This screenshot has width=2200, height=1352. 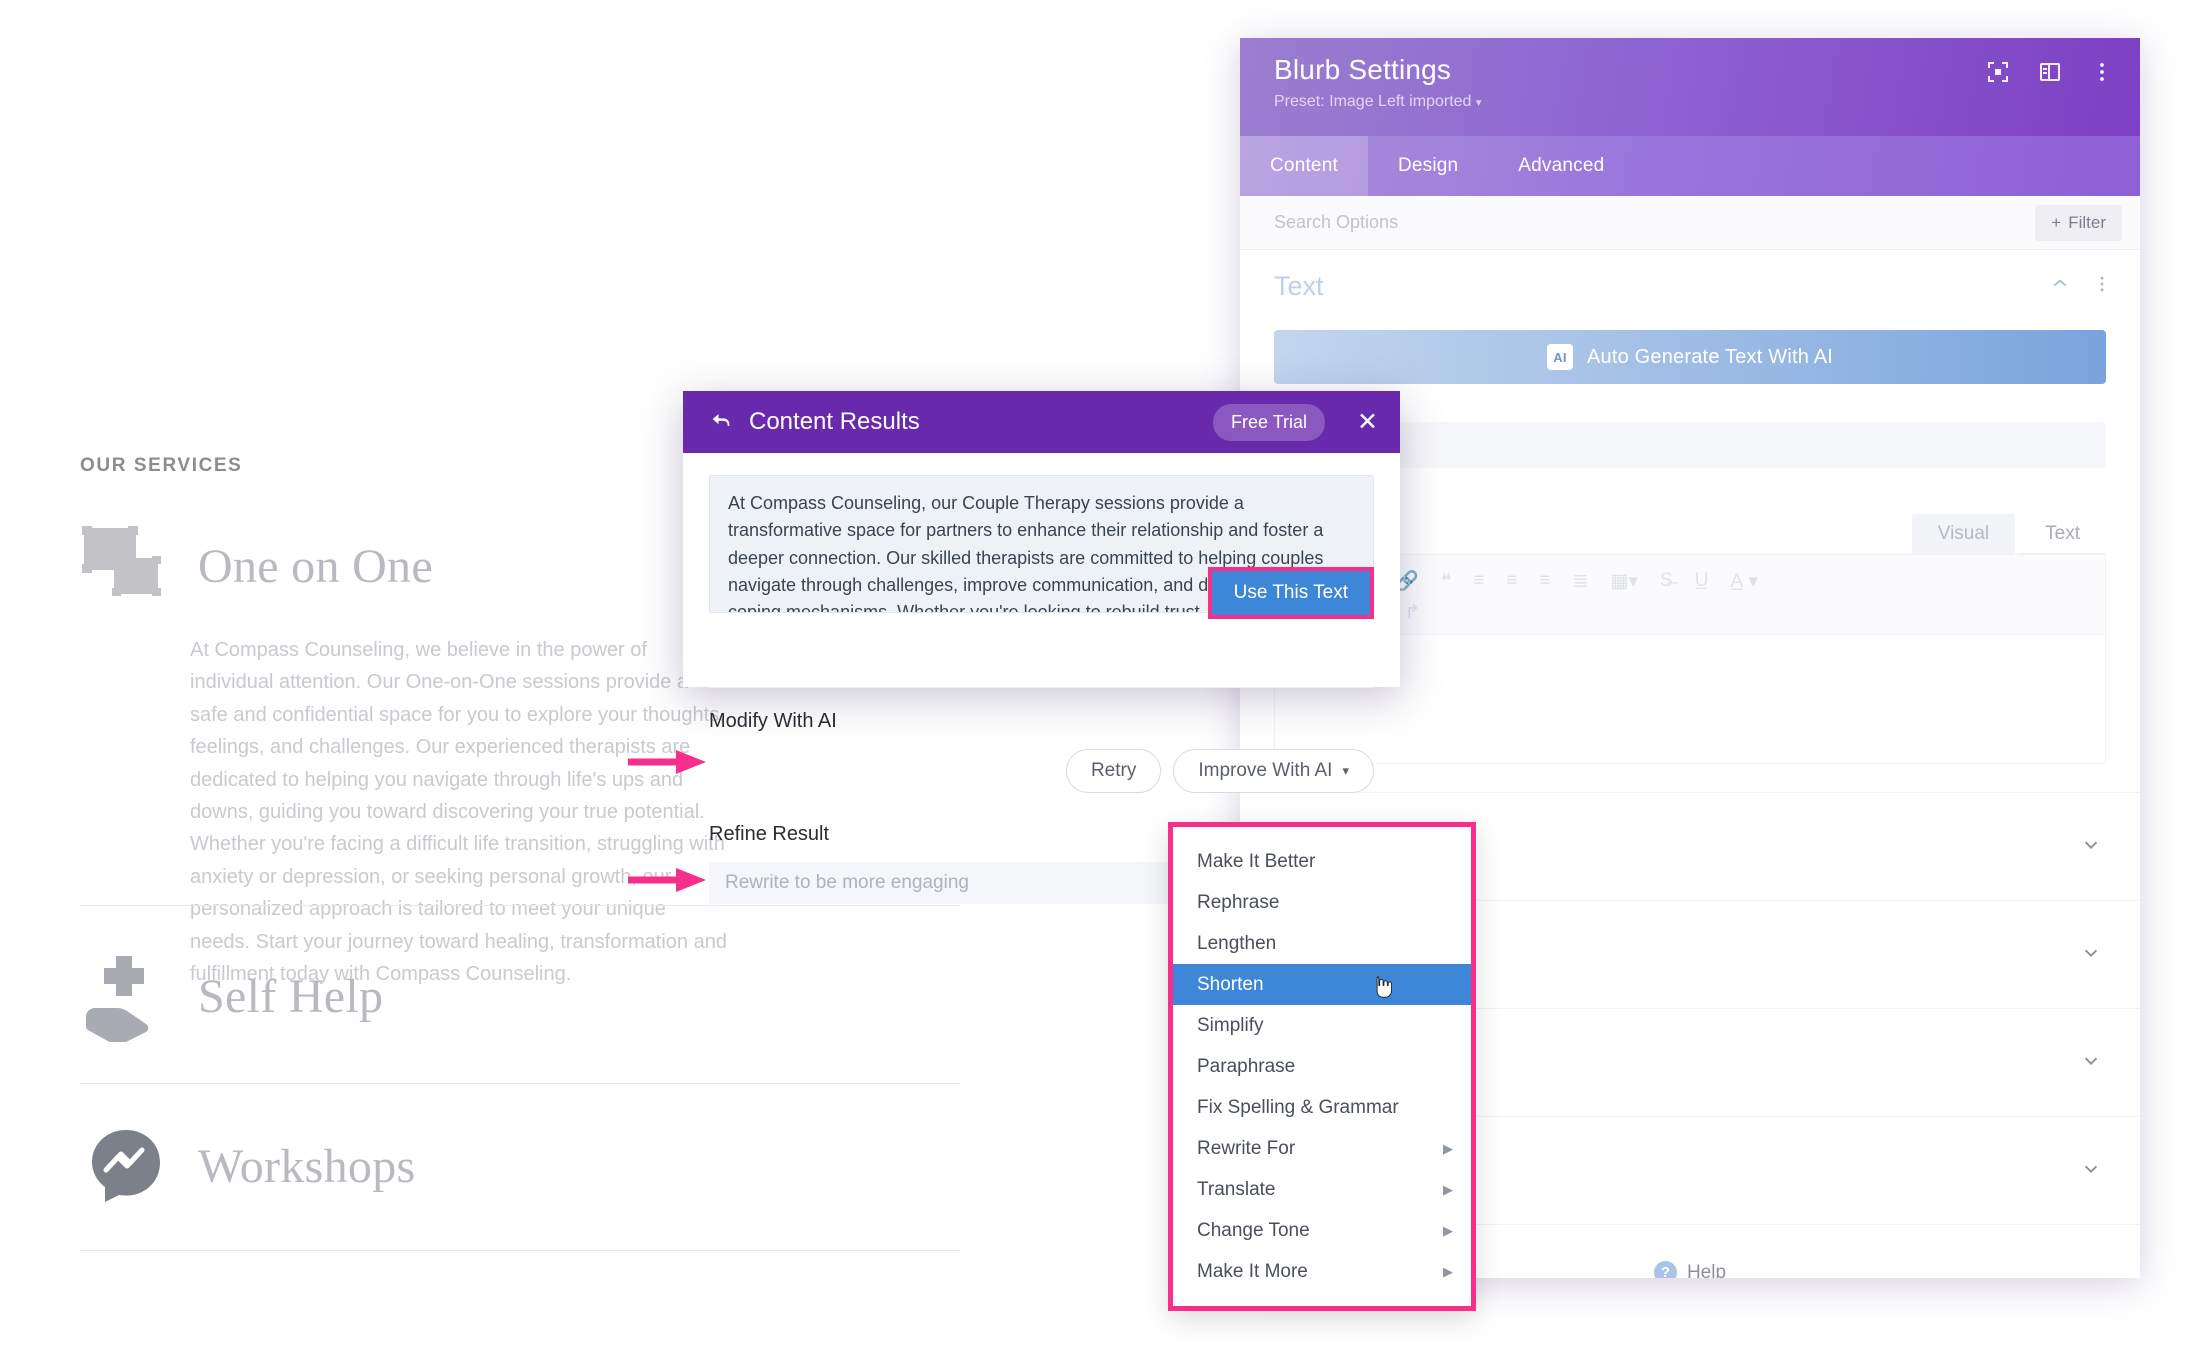 What do you see at coordinates (667, 821) in the screenshot?
I see `annotation-overlay` at bounding box center [667, 821].